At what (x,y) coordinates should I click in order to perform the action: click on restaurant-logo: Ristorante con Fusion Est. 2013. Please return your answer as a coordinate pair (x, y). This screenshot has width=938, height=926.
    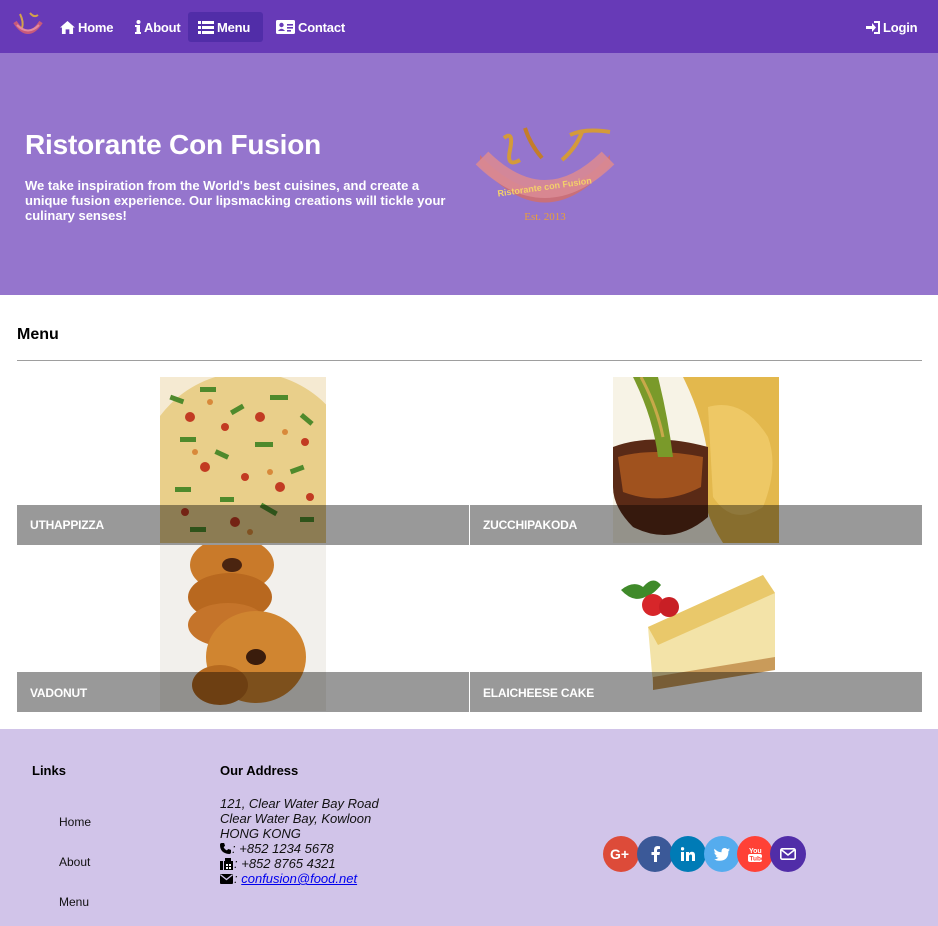
    Looking at the image, I should click on (545, 175).